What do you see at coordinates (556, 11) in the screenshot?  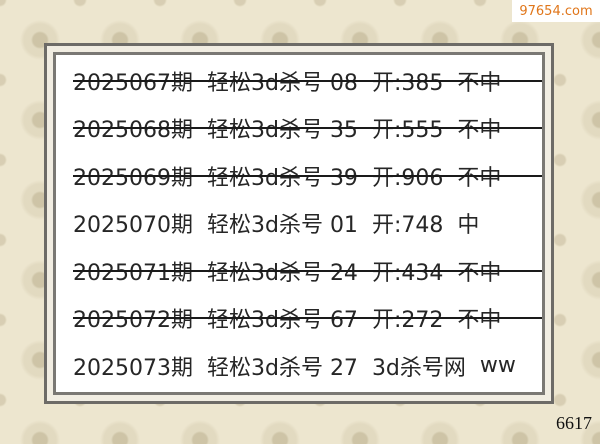 I see `site-watermark: 97654.com` at bounding box center [556, 11].